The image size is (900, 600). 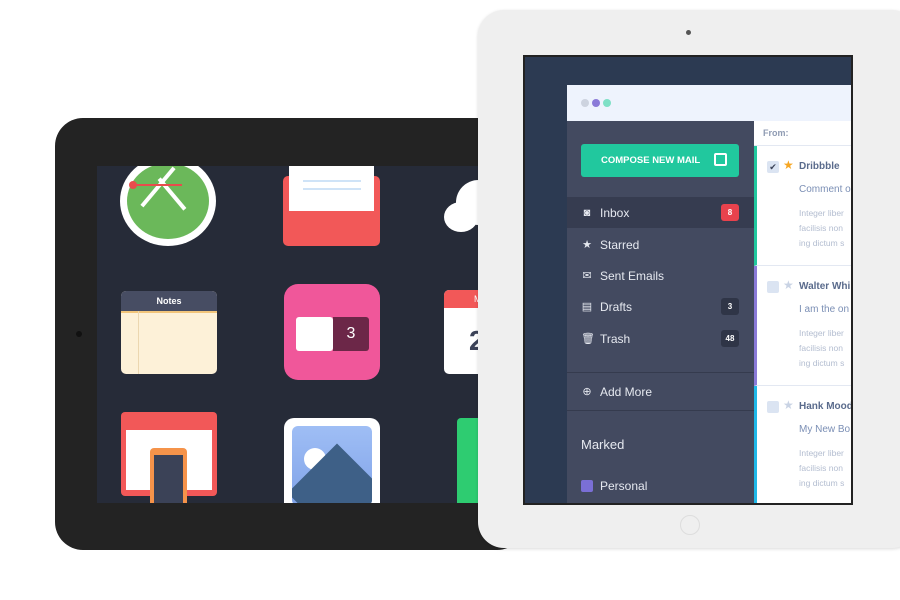 I want to click on drafts-icon: ▤, so click(x=587, y=307).